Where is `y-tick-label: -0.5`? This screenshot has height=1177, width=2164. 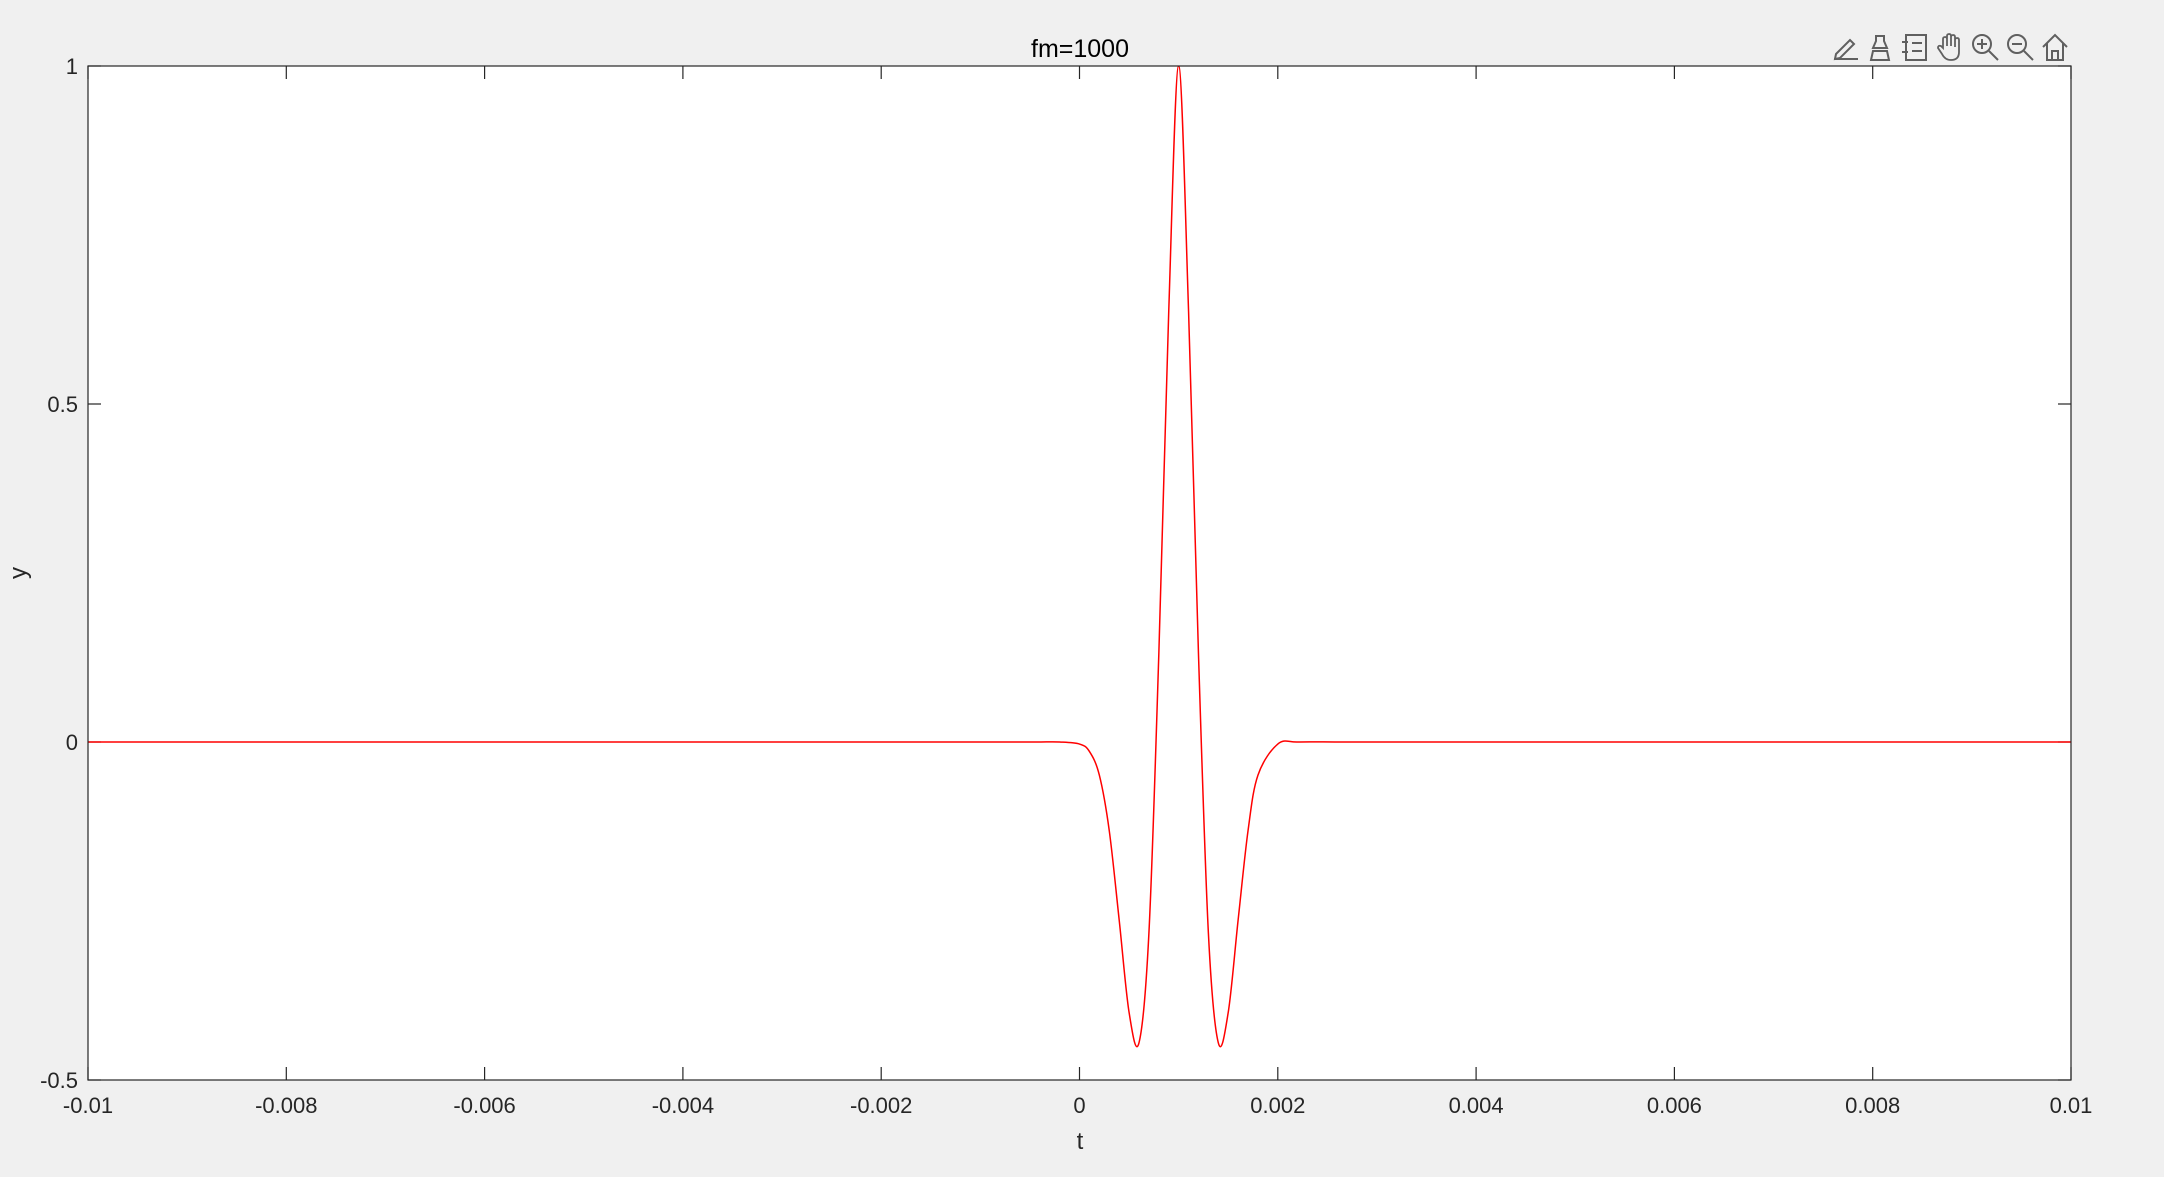
y-tick-label: -0.5 is located at coordinates (59, 1080).